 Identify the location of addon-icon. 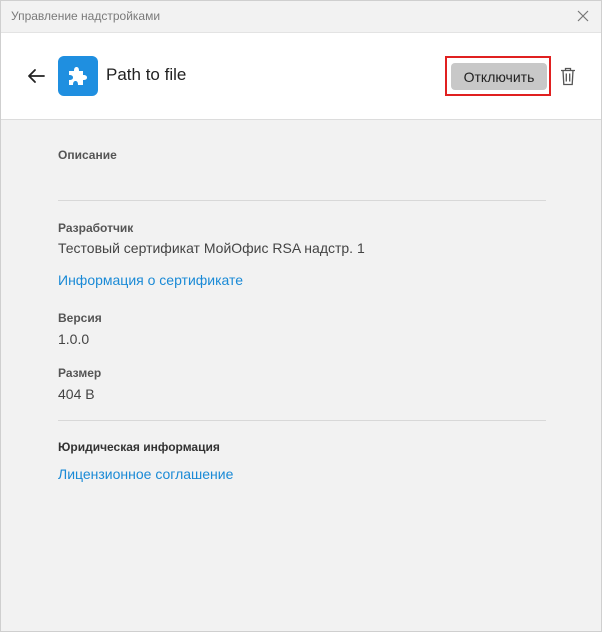
(78, 76).